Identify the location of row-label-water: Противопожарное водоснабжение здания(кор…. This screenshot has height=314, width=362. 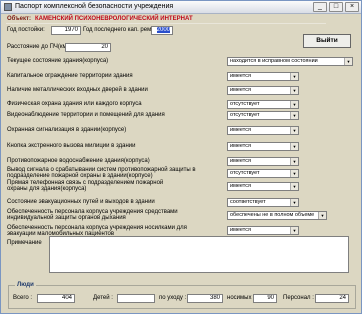
(78, 161).